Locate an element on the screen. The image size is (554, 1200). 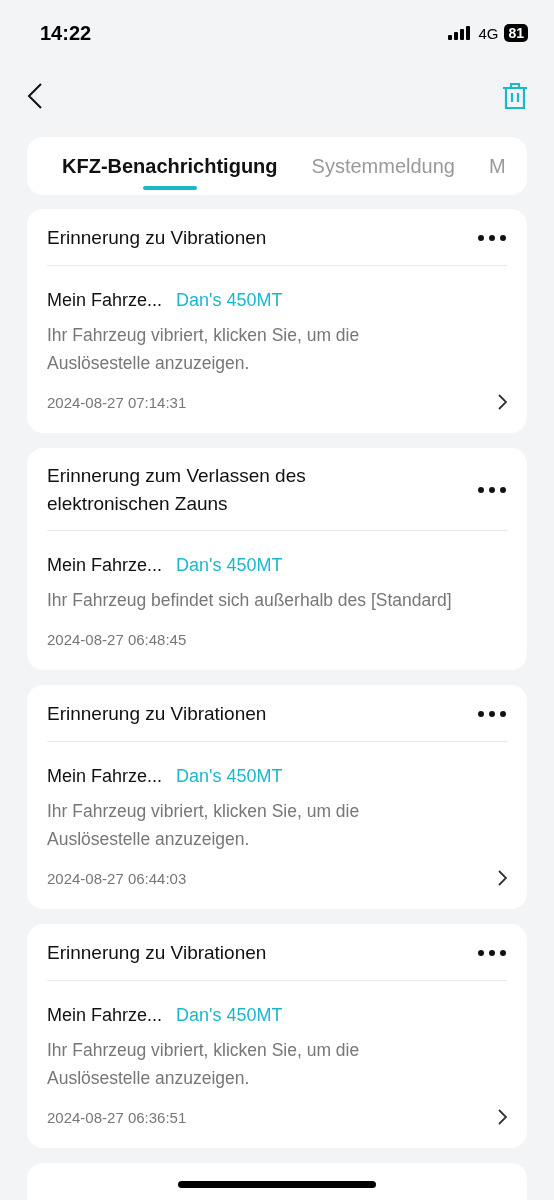
notification-time: 2024-08-27 07:14:31 is located at coordinates (117, 402).